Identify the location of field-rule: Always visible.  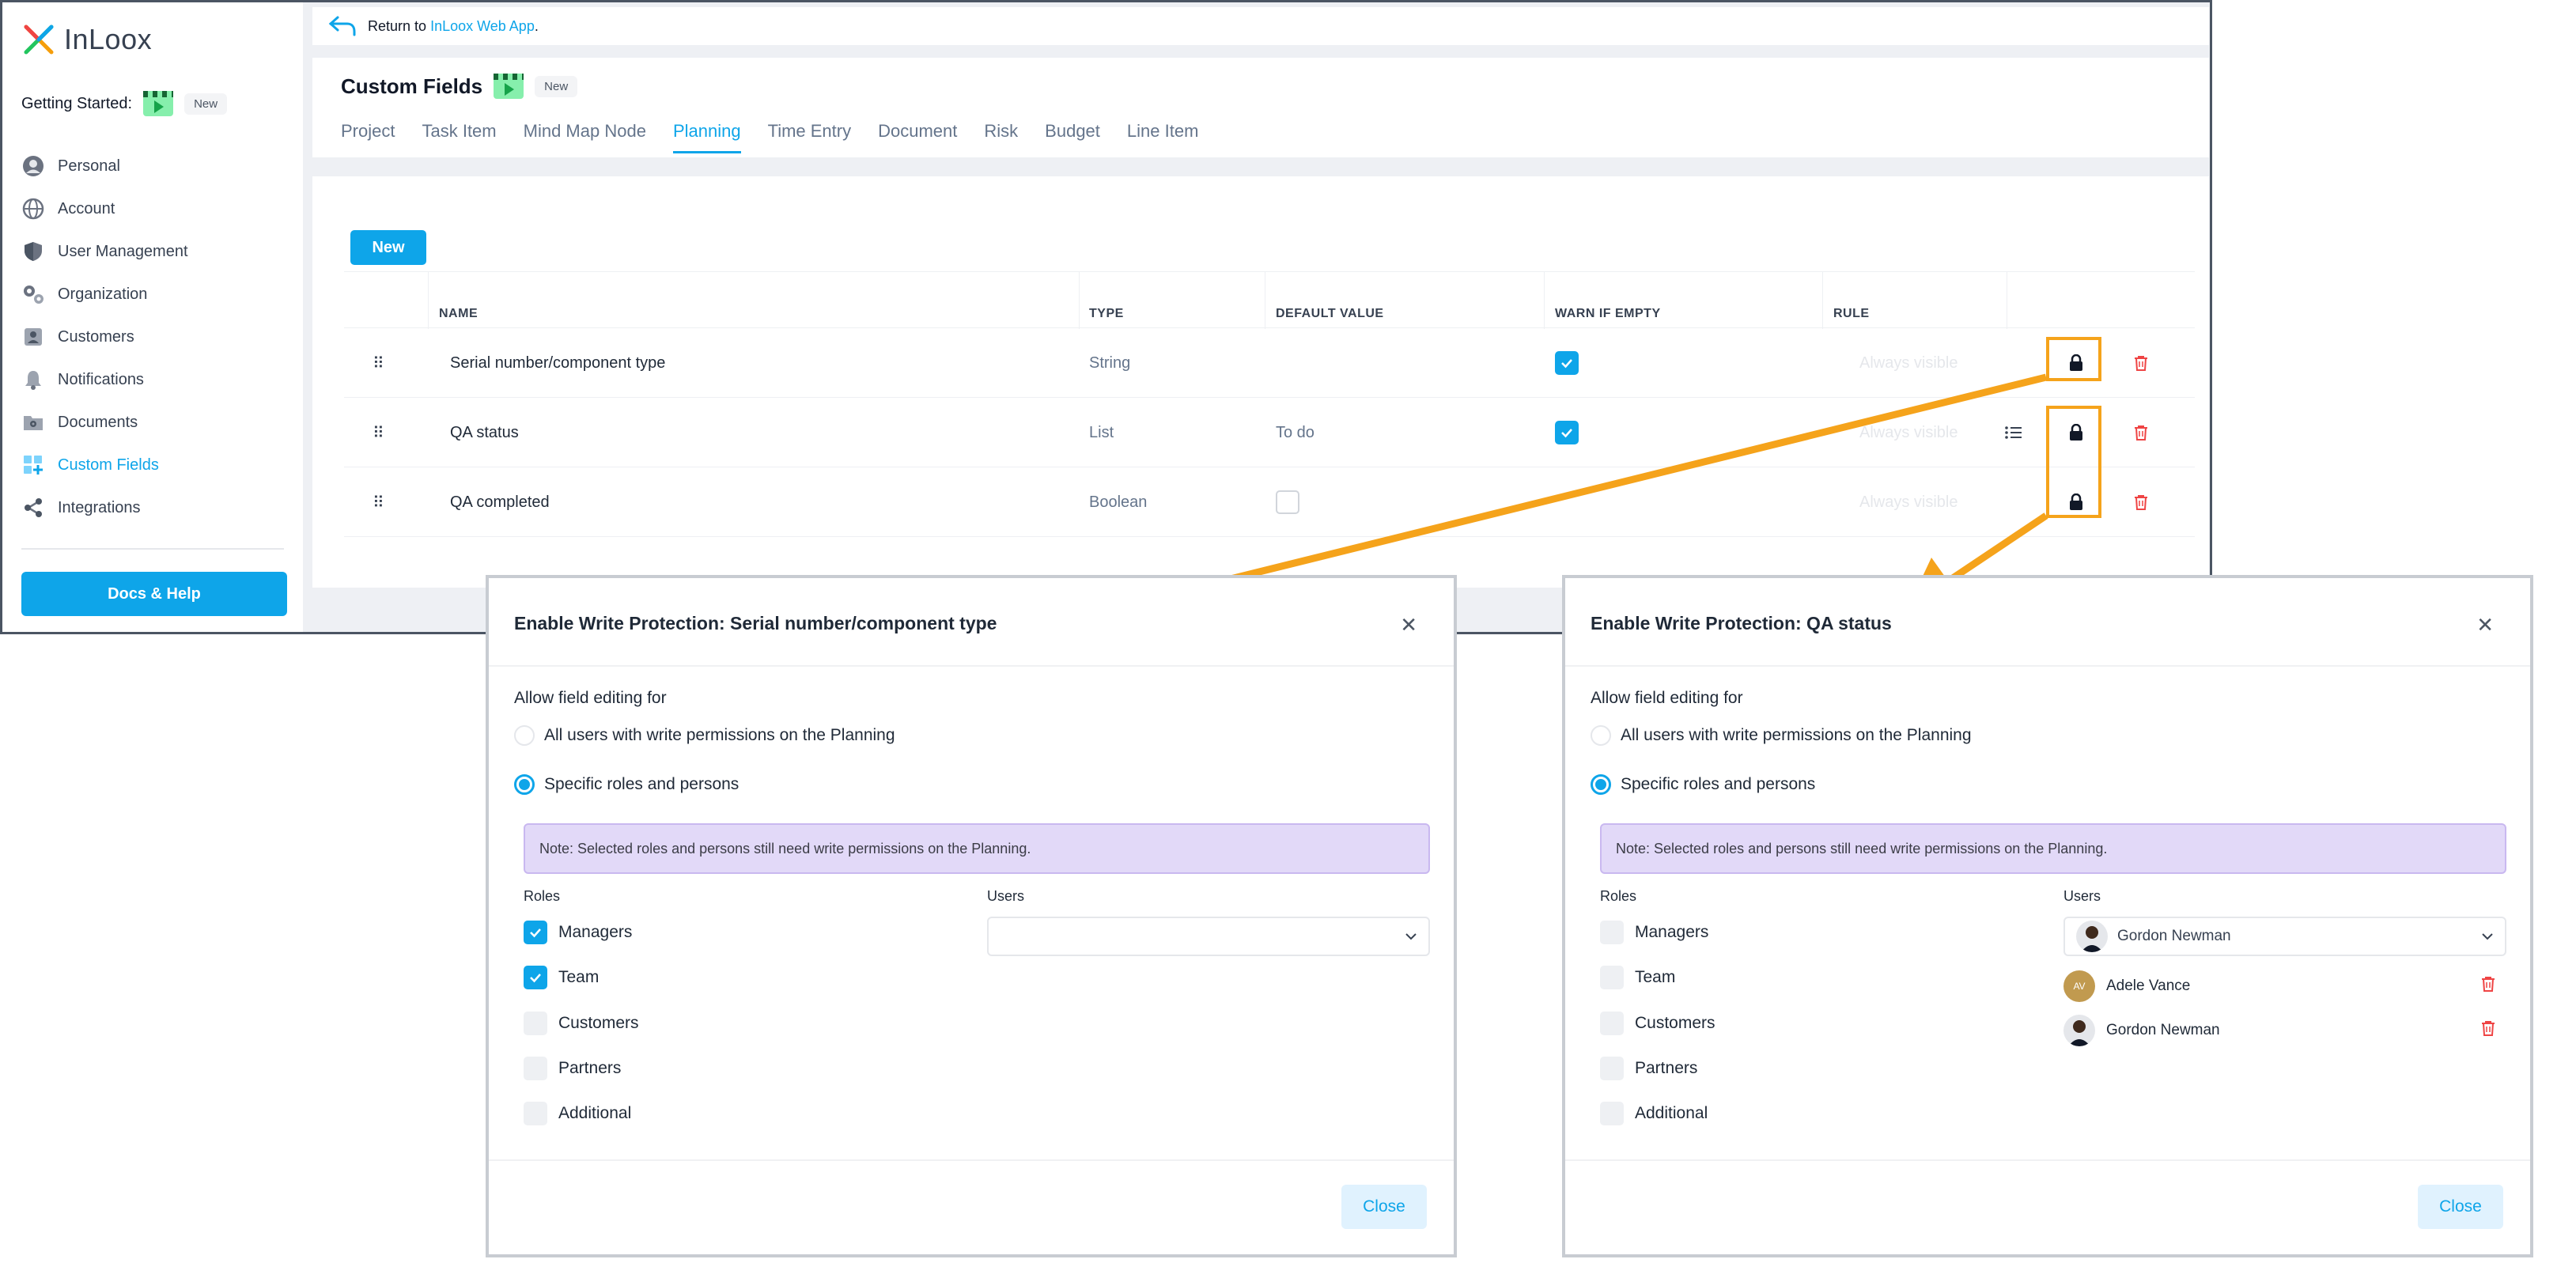
(1909, 432).